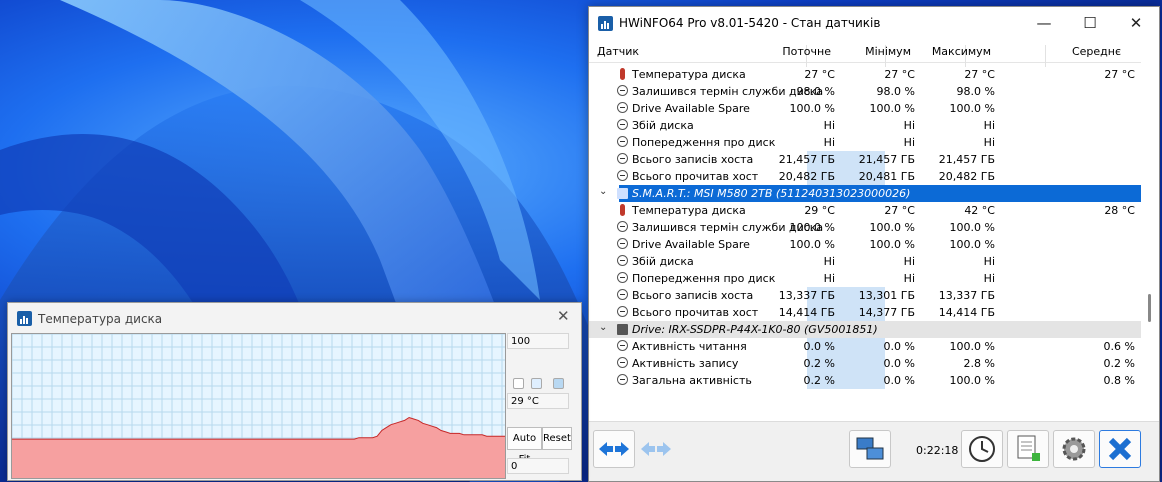  I want to click on graph-plot, so click(258, 406).